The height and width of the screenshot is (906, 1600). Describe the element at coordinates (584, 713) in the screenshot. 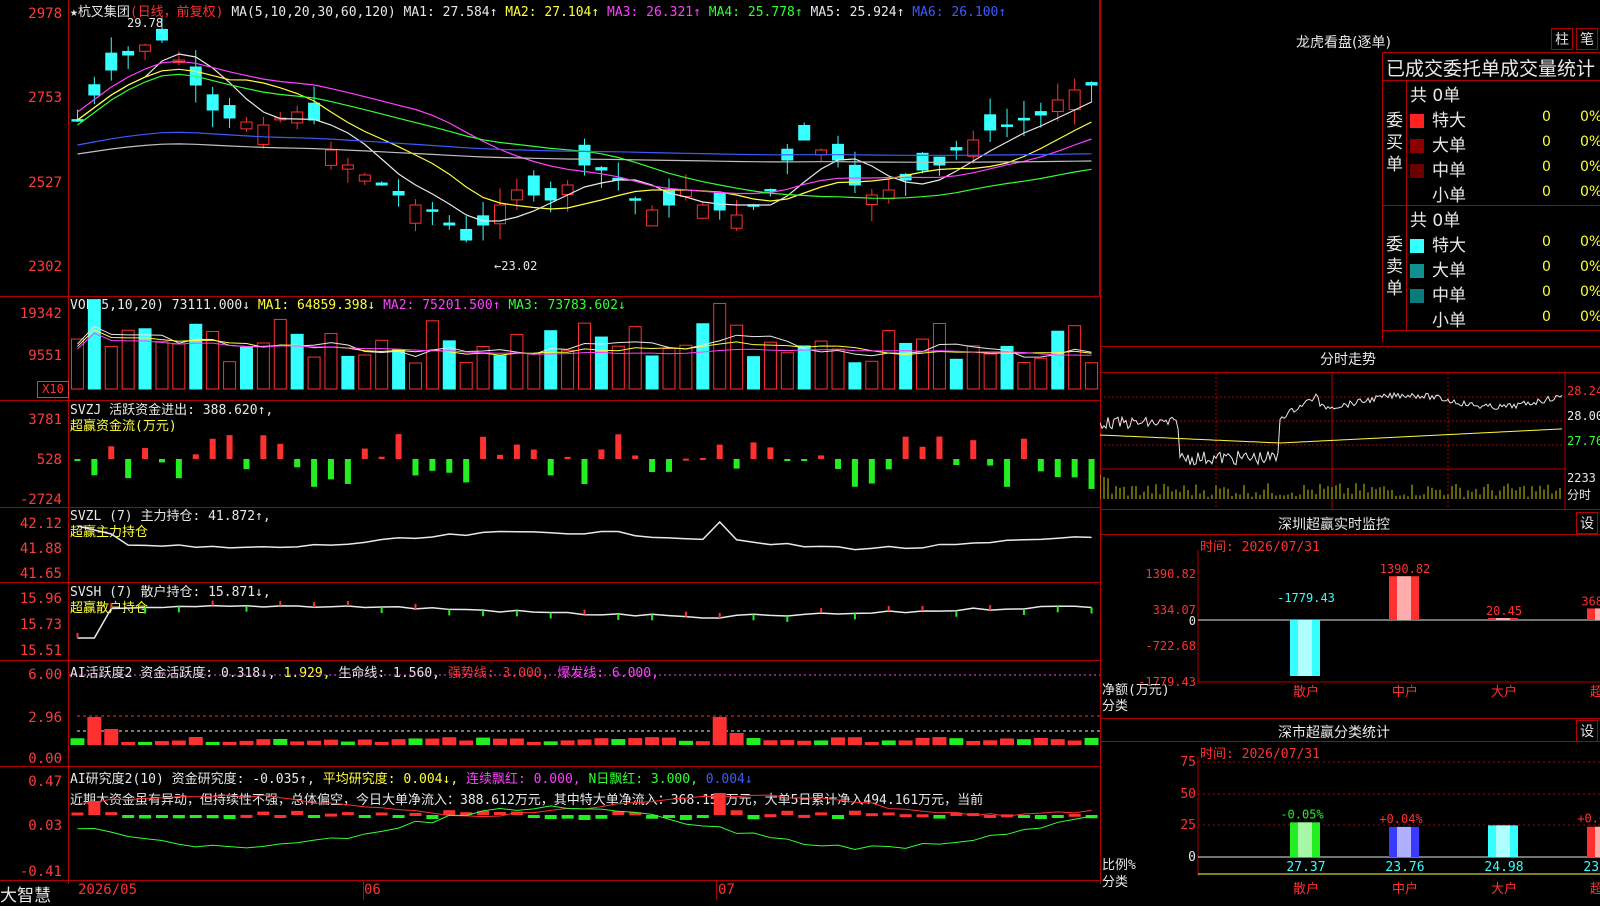

I see `ai-active-chart` at that location.